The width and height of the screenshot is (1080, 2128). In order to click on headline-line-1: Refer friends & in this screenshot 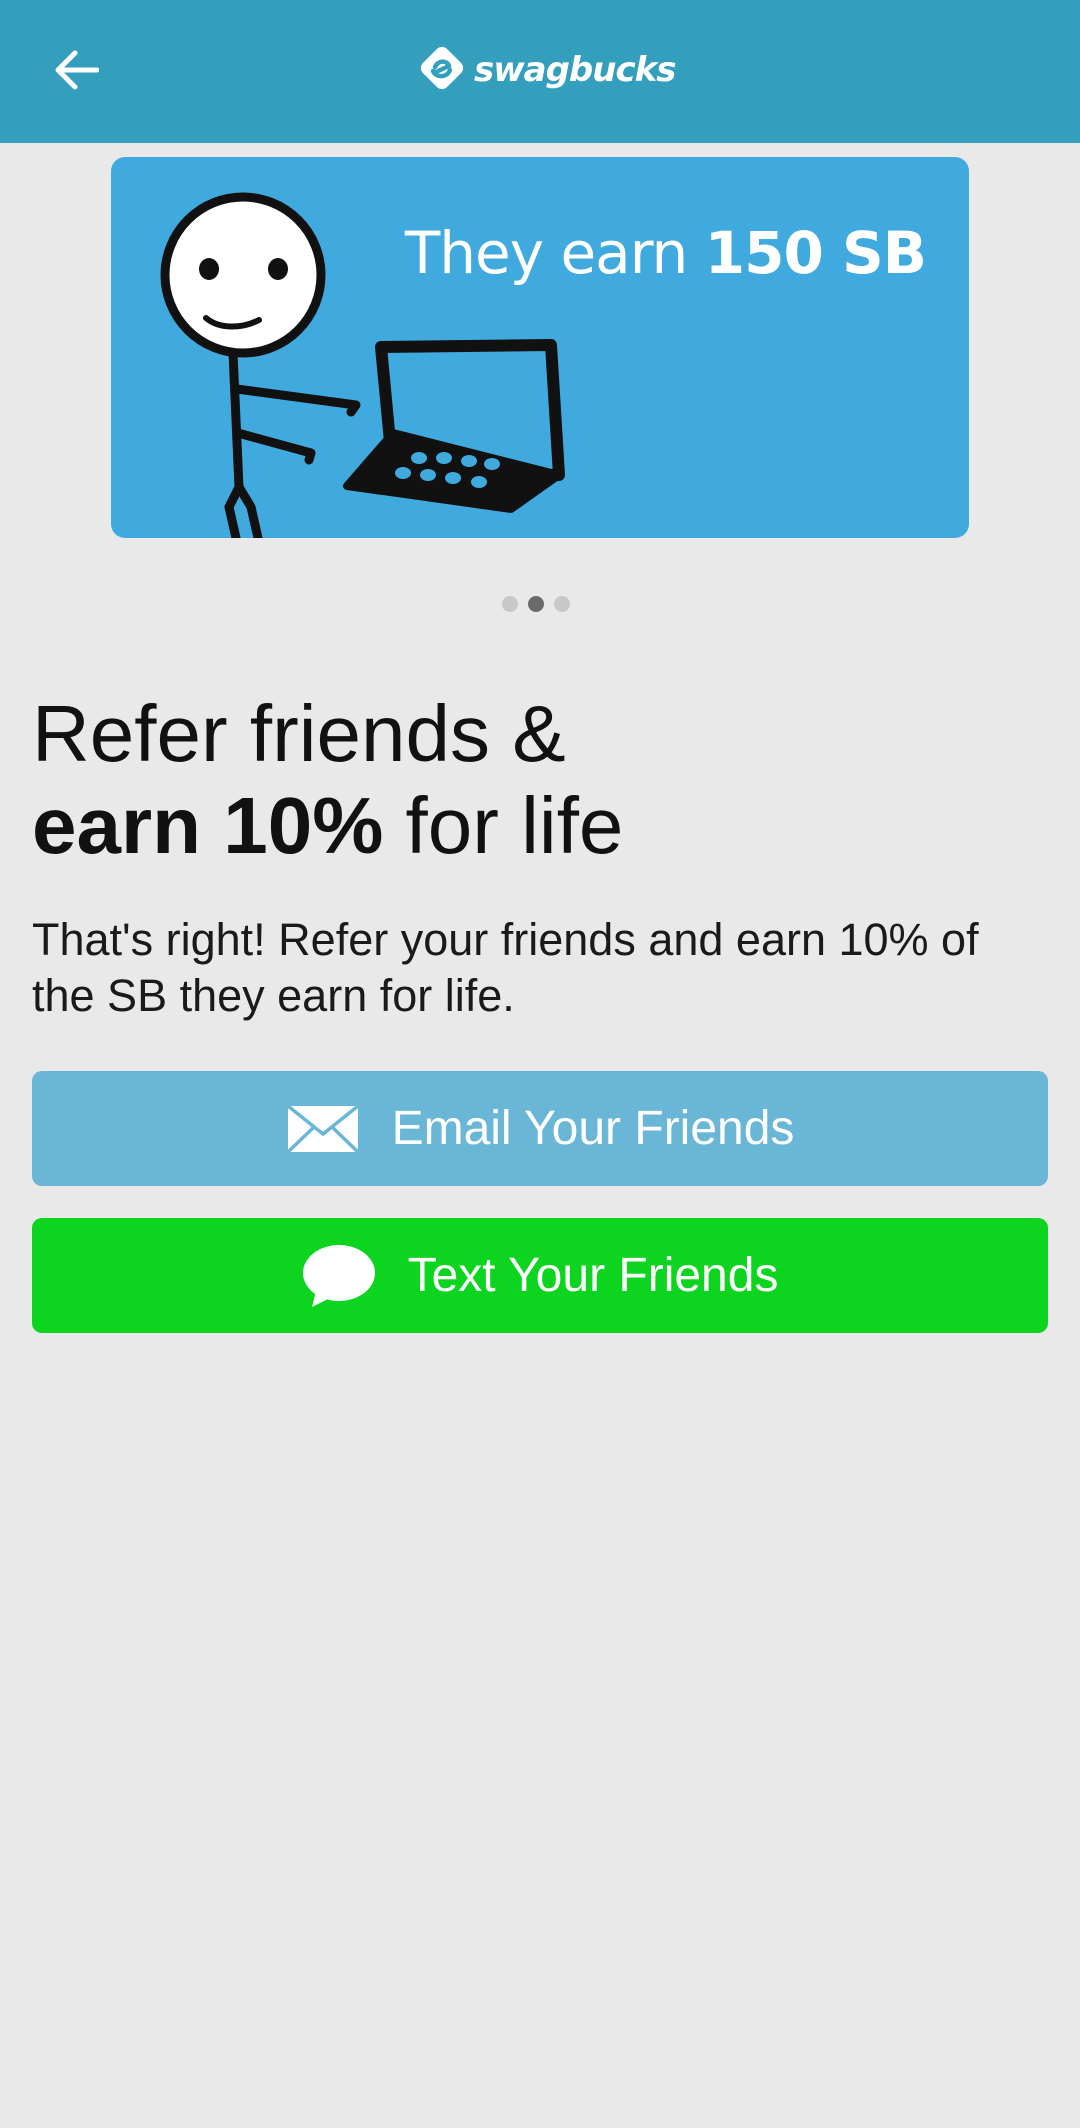, I will do `click(299, 733)`.